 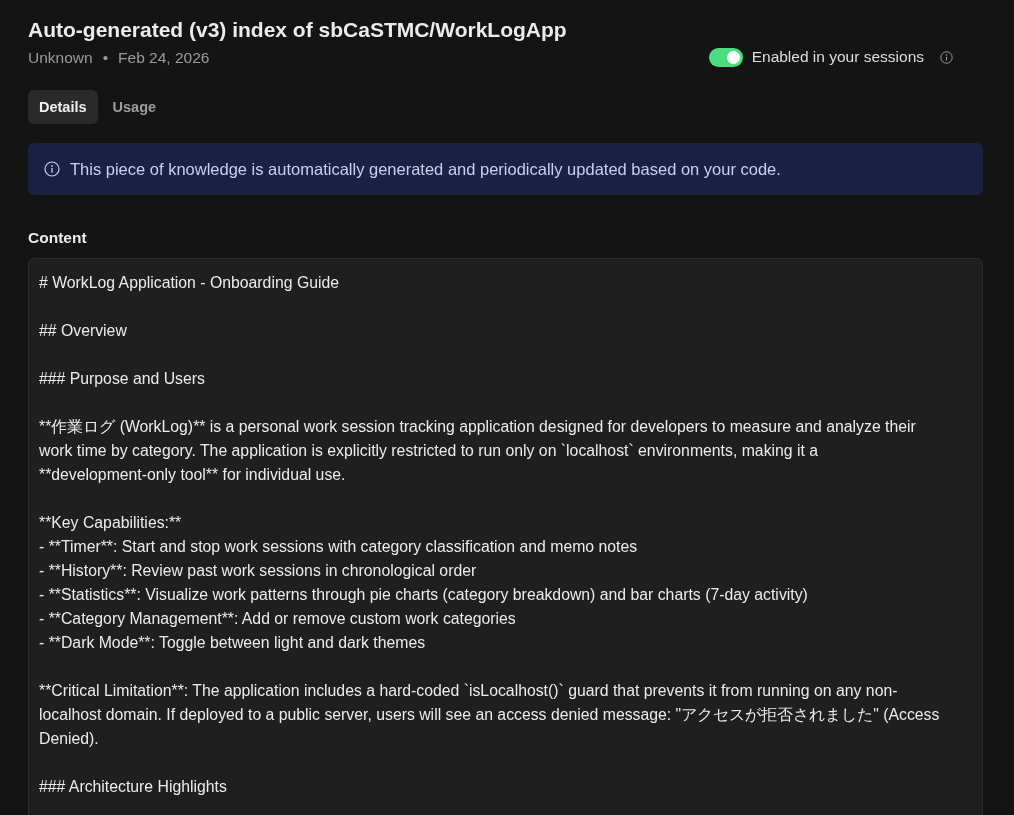 What do you see at coordinates (189, 283) in the screenshot?
I see `content-paragraph: # WorkLog Application - Onboarding Guide` at bounding box center [189, 283].